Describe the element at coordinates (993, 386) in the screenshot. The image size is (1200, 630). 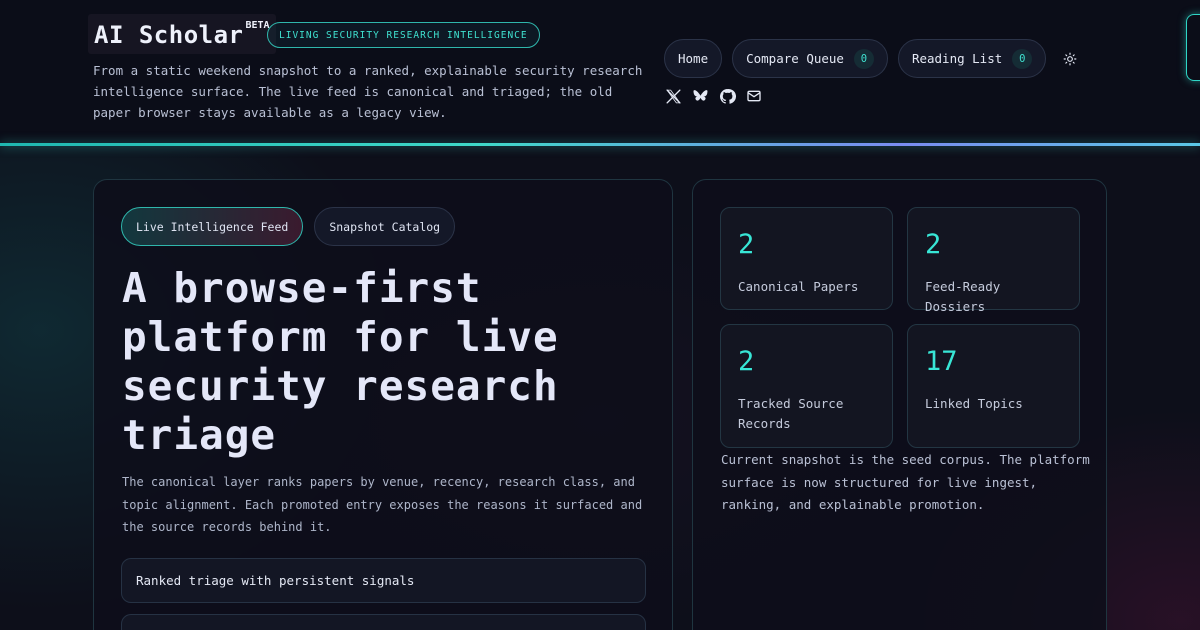
I see `stat-linked-topics: 17 Linked Topics` at that location.